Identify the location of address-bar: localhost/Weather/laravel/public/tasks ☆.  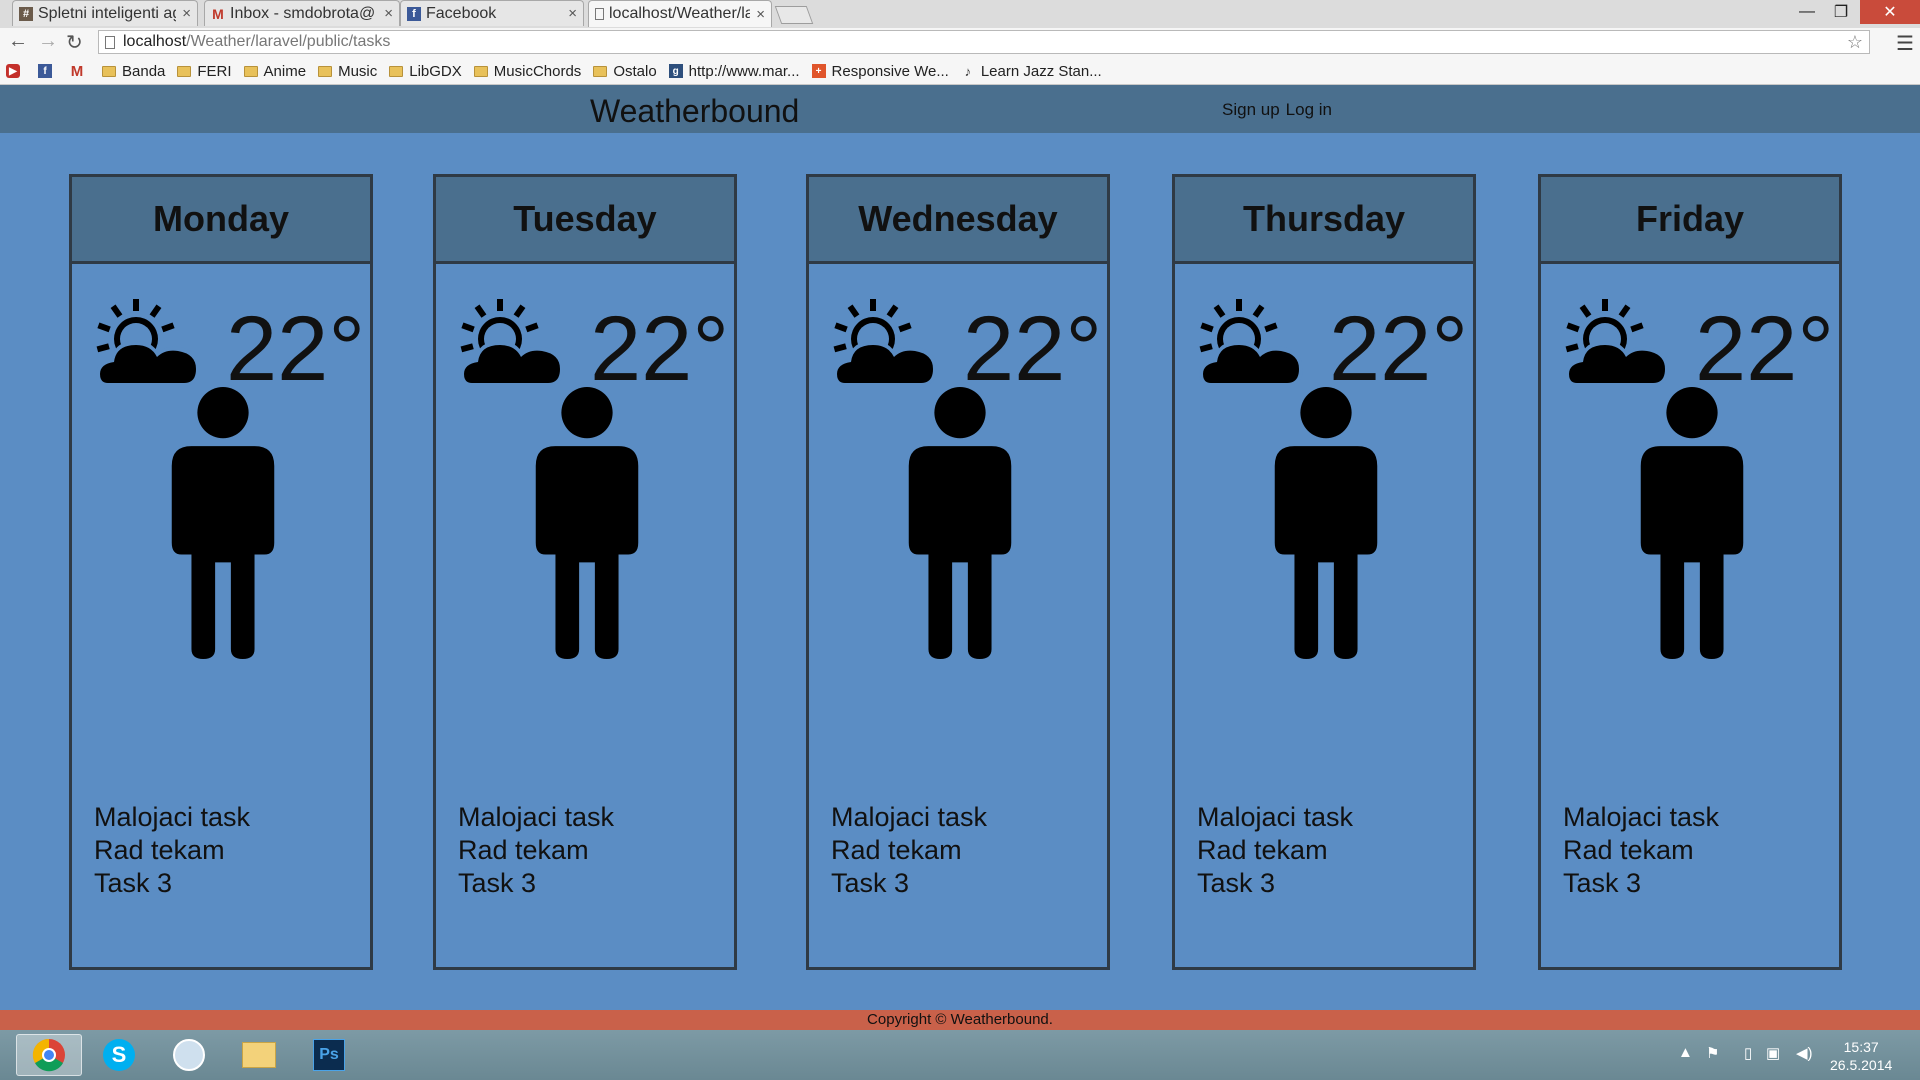
(984, 42).